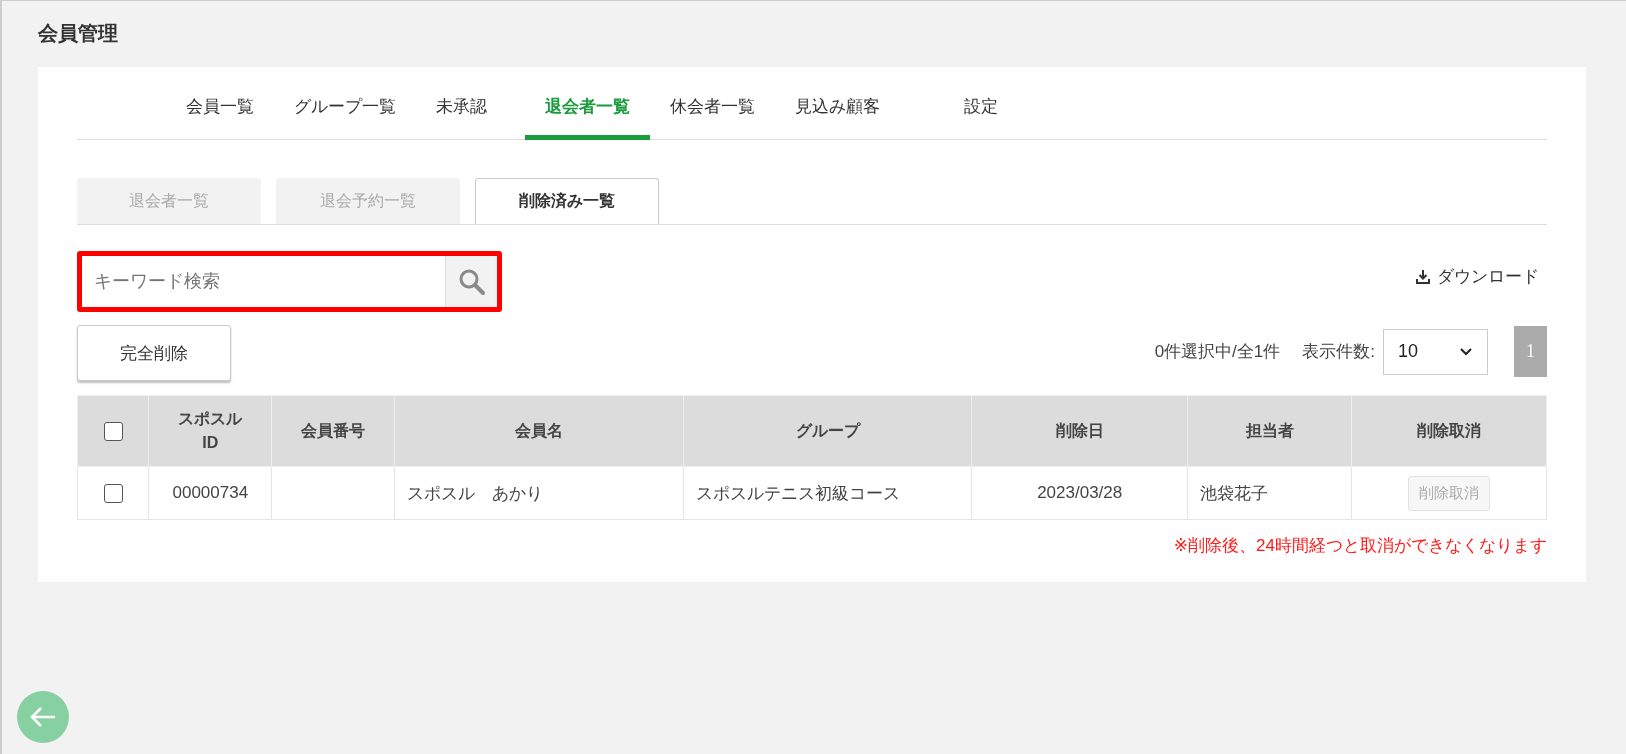 The height and width of the screenshot is (754, 1626). Describe the element at coordinates (289, 281) in the screenshot. I see `search-field: キーワード検索` at that location.